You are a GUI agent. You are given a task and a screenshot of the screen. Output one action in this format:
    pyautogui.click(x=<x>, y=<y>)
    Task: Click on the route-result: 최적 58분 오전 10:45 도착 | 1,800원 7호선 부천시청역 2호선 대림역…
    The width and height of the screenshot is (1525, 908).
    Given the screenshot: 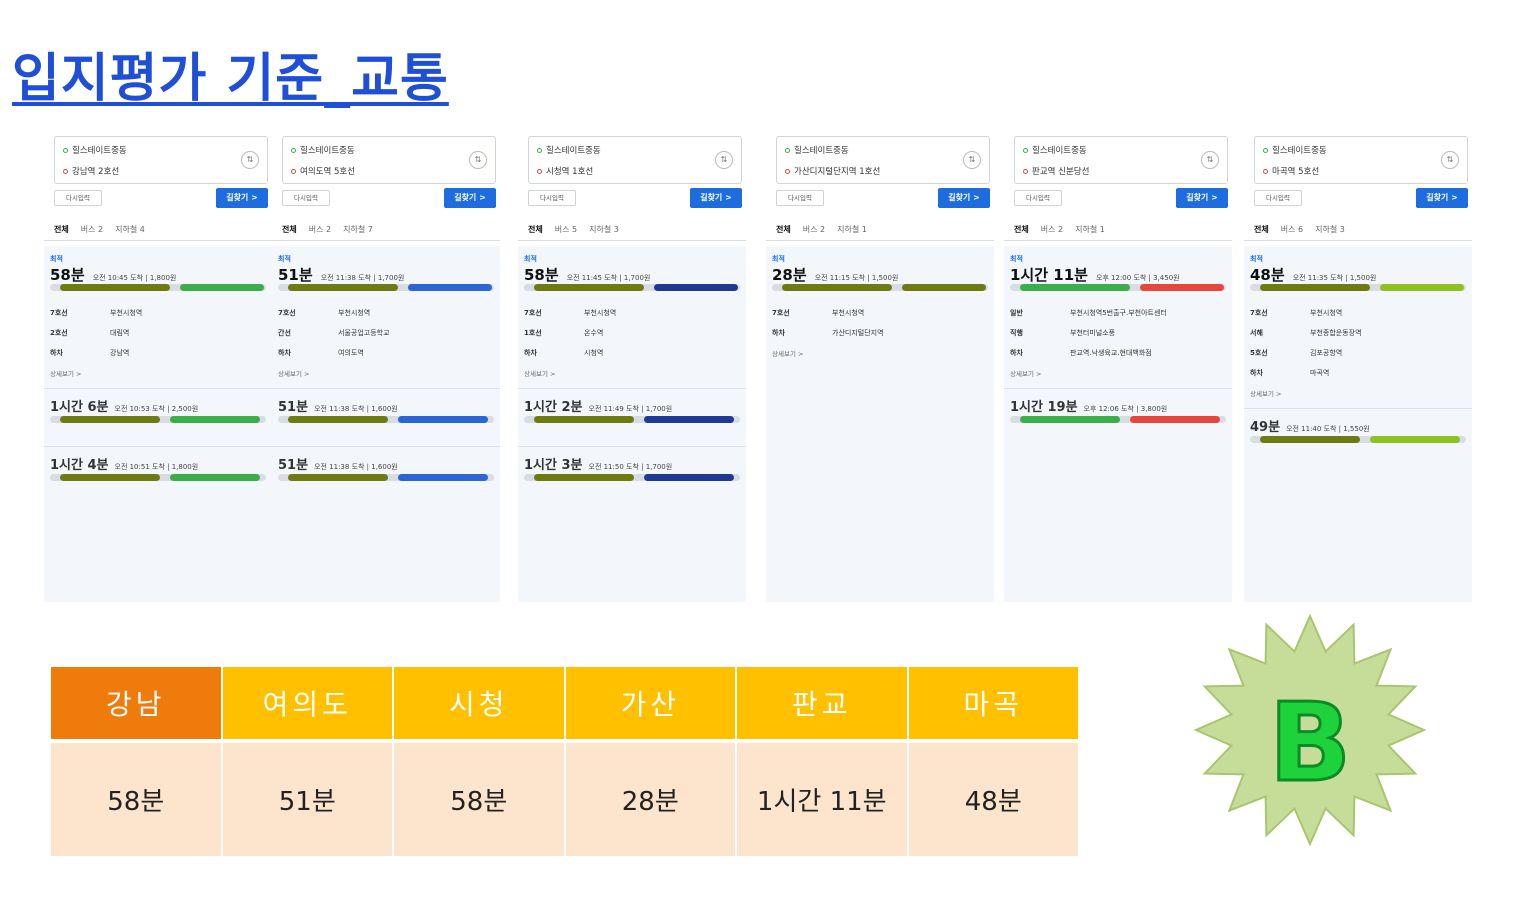 What is the action you would take?
    pyautogui.click(x=158, y=424)
    